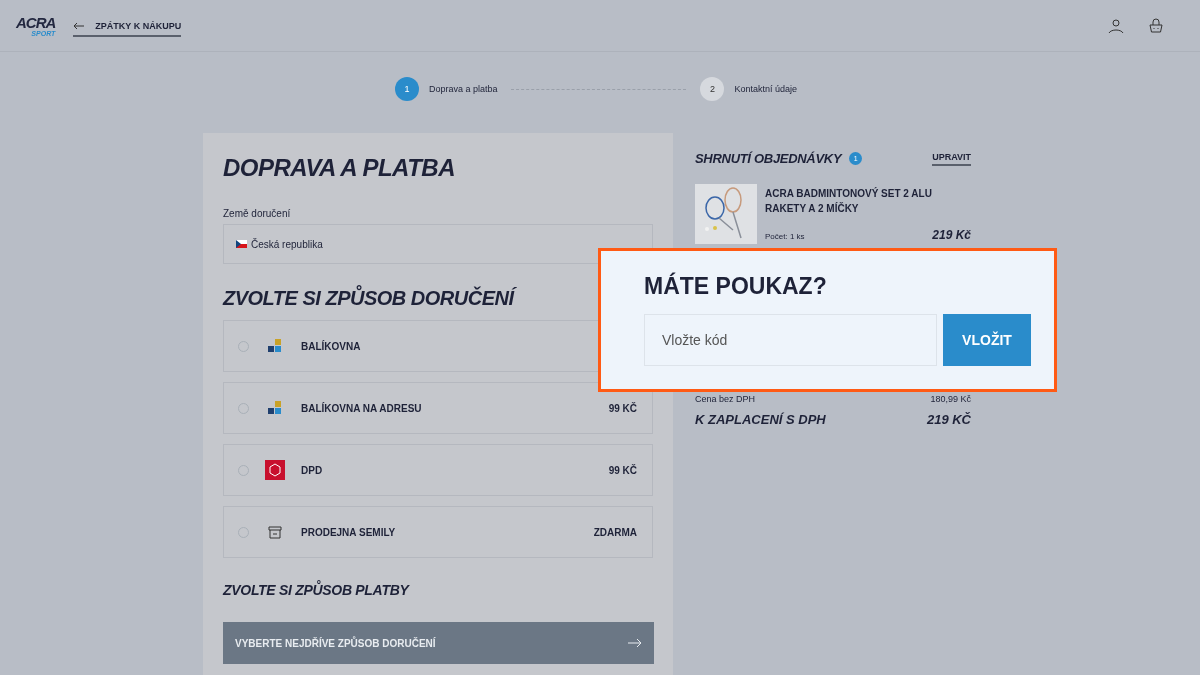 The width and height of the screenshot is (1200, 675). What do you see at coordinates (438, 532) in the screenshot?
I see `delivery-option: PRODEJNA SEMILY ZDARMA` at bounding box center [438, 532].